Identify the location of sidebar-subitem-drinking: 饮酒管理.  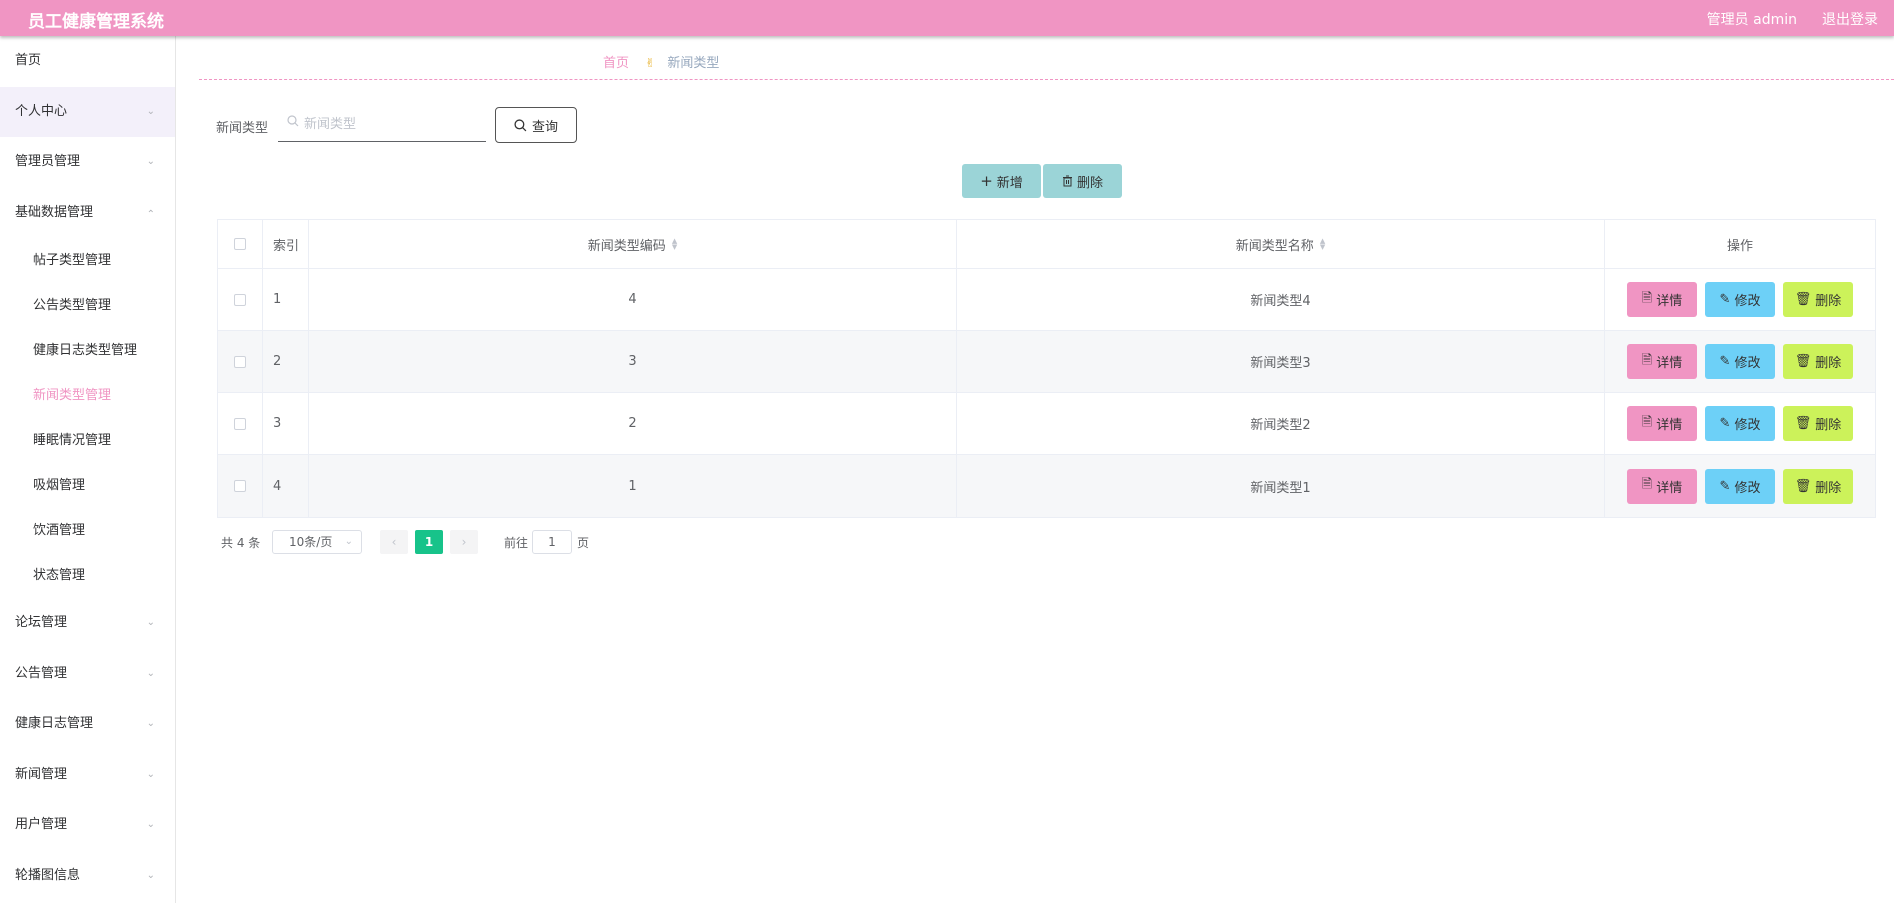
(87, 530).